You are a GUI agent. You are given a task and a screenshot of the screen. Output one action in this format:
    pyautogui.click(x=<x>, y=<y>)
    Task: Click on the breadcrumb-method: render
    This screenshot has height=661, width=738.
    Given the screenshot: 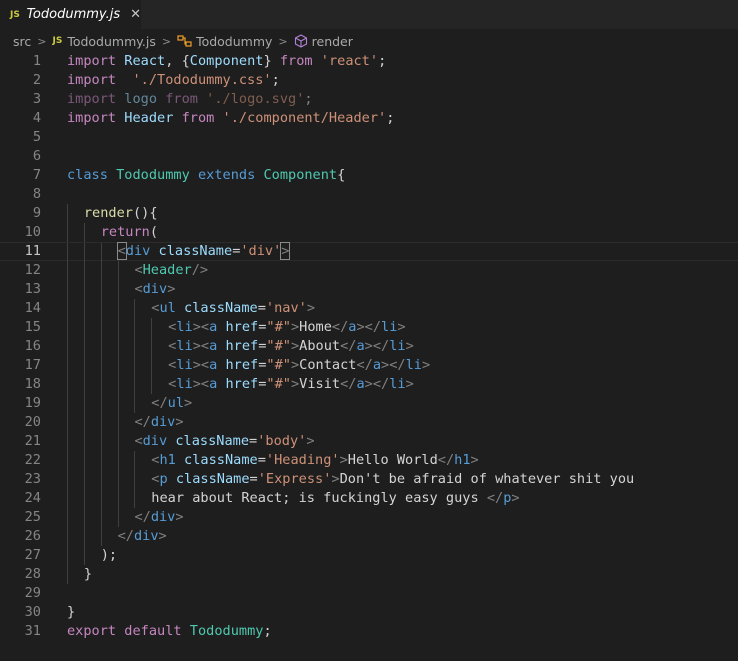 What is the action you would take?
    pyautogui.click(x=323, y=41)
    